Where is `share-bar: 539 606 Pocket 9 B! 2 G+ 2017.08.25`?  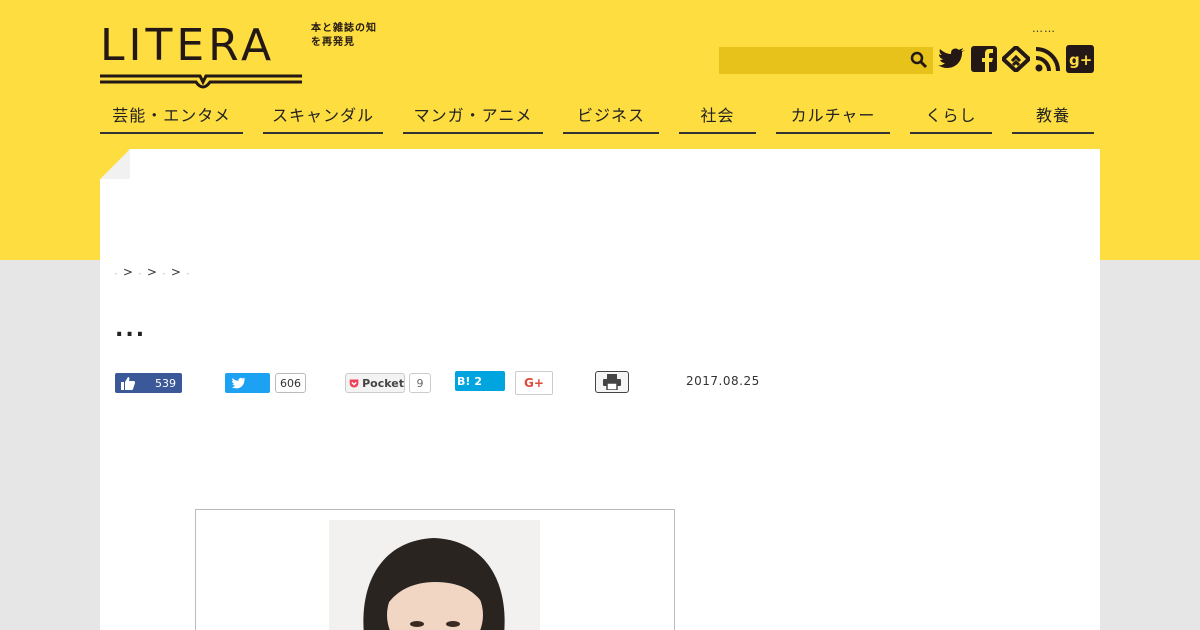
share-bar: 539 606 Pocket 9 B! 2 G+ 2017.08.25 is located at coordinates (465, 383).